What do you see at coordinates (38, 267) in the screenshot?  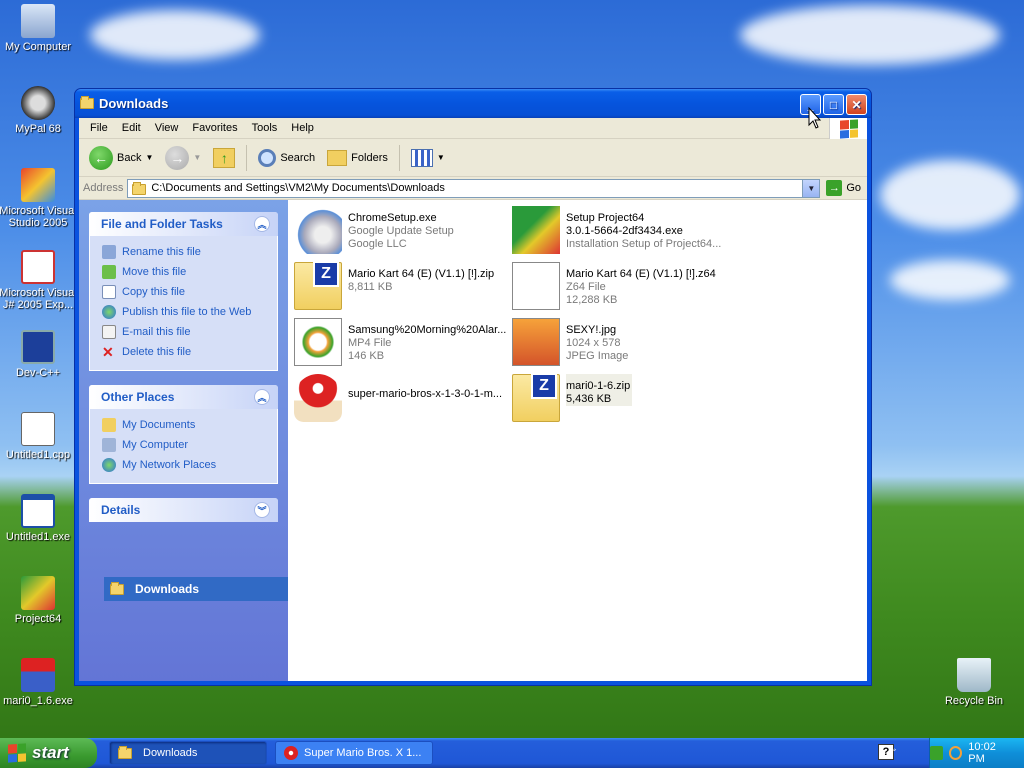 I see `visual-jsharp-icon` at bounding box center [38, 267].